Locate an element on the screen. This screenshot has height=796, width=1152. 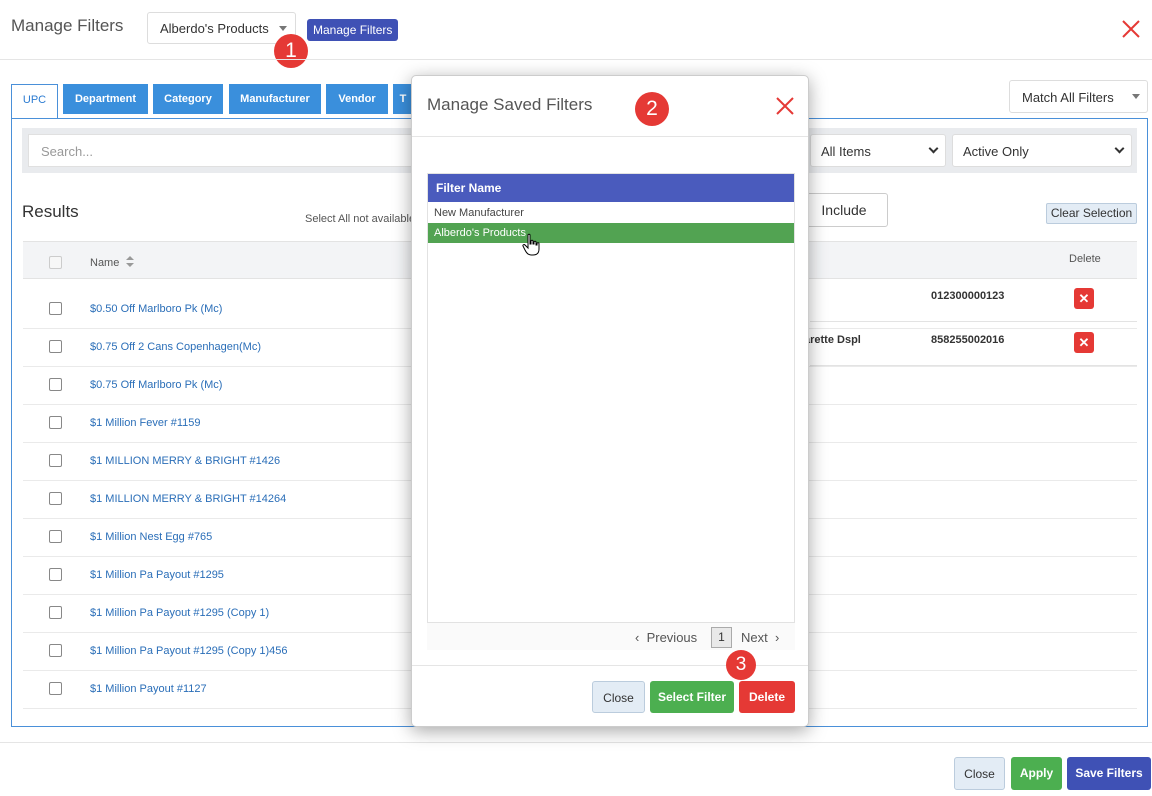
item-link: $1 MILLION MERRY & BRIGHT #1426 is located at coordinates (185, 461).